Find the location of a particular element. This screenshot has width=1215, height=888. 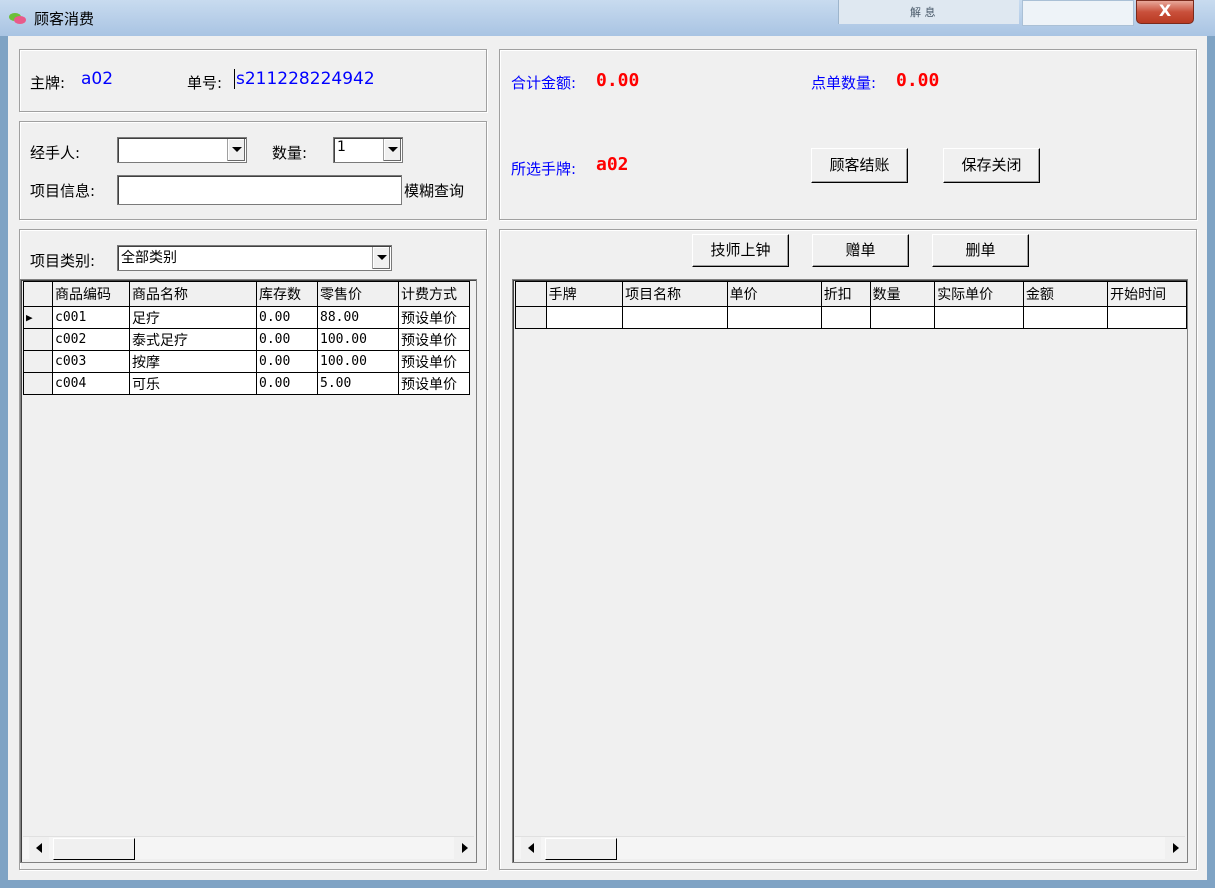

table-row: c004 可乐 0.00 5.00 预设单价 is located at coordinates (246, 383).